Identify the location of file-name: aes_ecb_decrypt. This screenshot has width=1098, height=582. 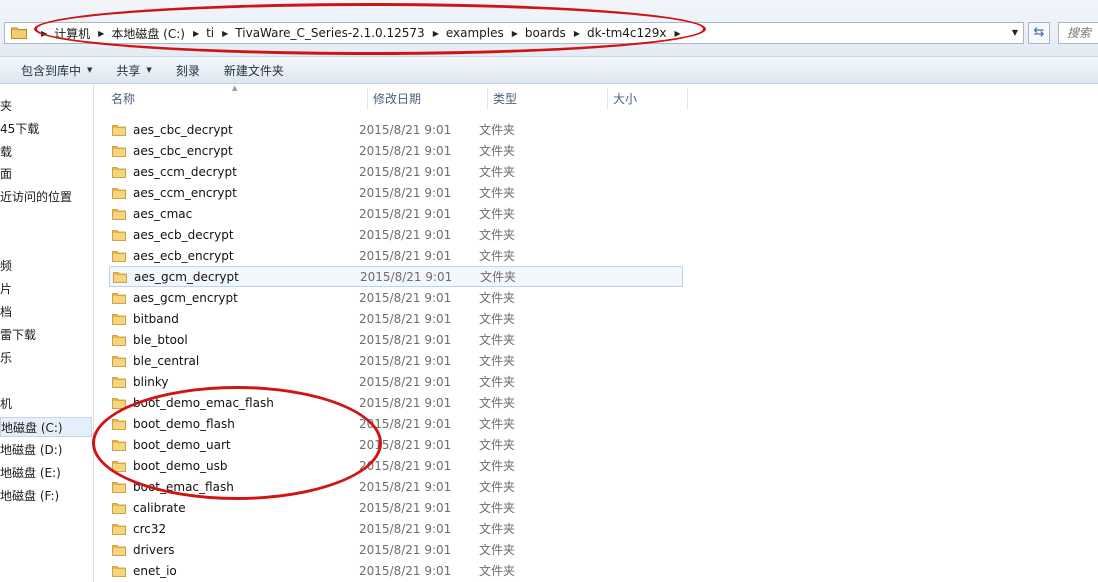
(253, 235).